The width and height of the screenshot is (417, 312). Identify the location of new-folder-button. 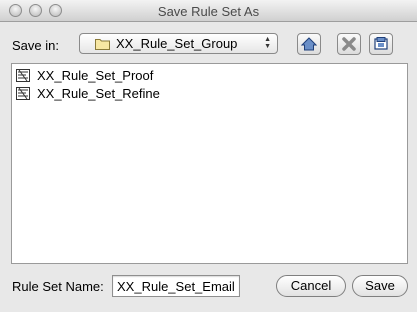
(381, 44).